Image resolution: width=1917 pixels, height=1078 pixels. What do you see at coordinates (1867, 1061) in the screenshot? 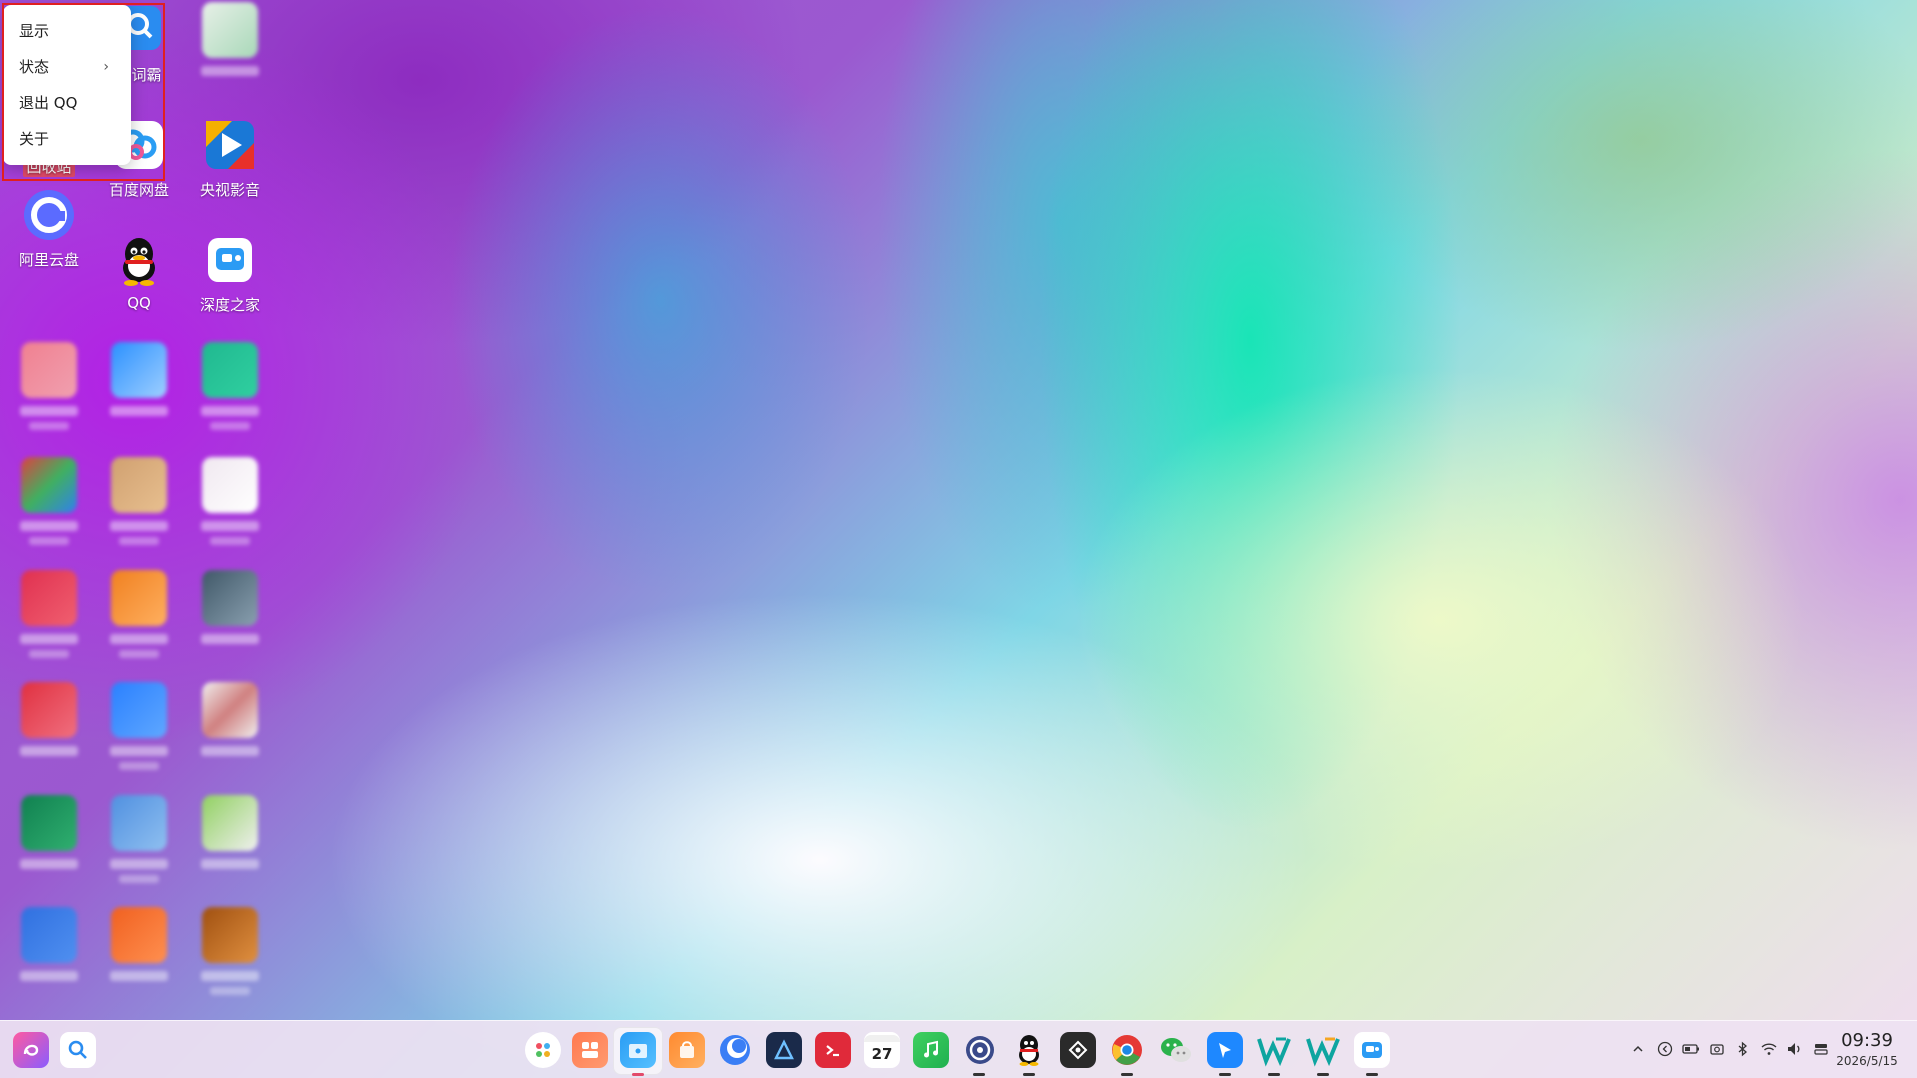
I see `clock-date: 2026/5/15` at bounding box center [1867, 1061].